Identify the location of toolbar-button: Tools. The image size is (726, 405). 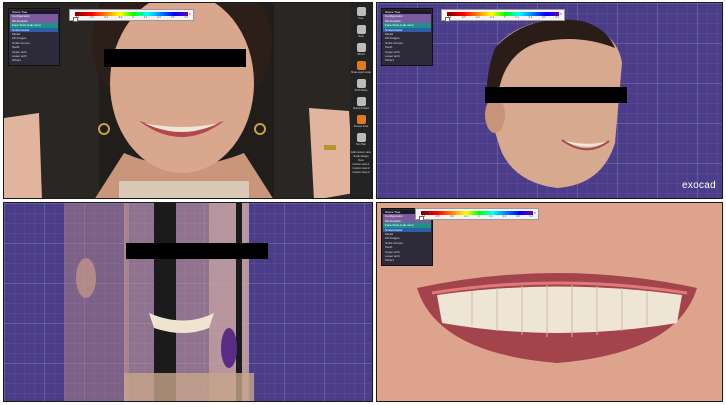
(361, 31).